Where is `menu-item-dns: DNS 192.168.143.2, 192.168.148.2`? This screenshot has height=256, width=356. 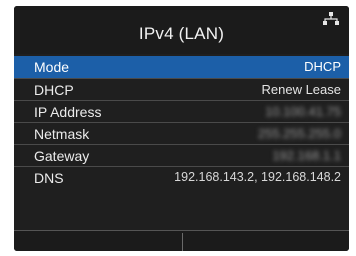 menu-item-dns: DNS 192.168.143.2, 192.168.148.2 is located at coordinates (181, 177).